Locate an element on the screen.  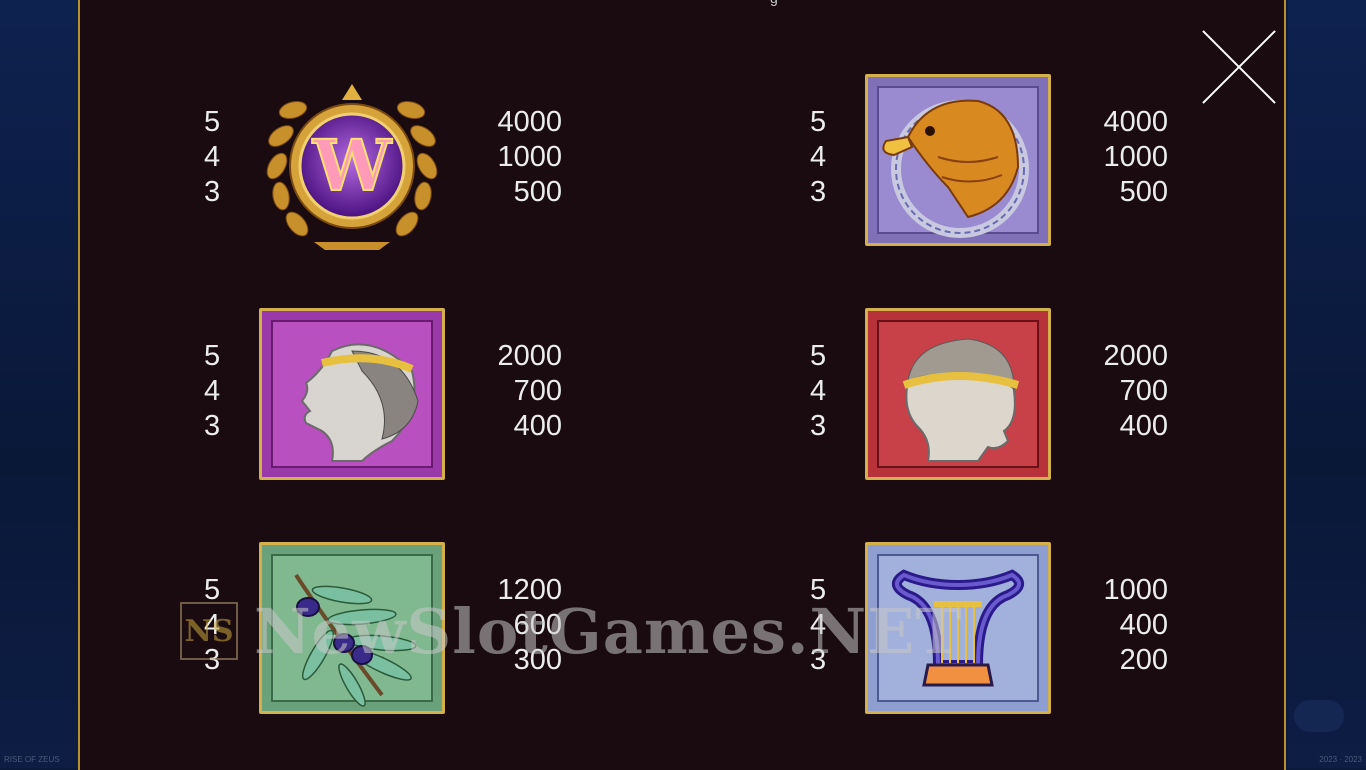
paytable-entry-eagle: 5 4 3 4000 1000 500 is located at coordinates (1020, 181).